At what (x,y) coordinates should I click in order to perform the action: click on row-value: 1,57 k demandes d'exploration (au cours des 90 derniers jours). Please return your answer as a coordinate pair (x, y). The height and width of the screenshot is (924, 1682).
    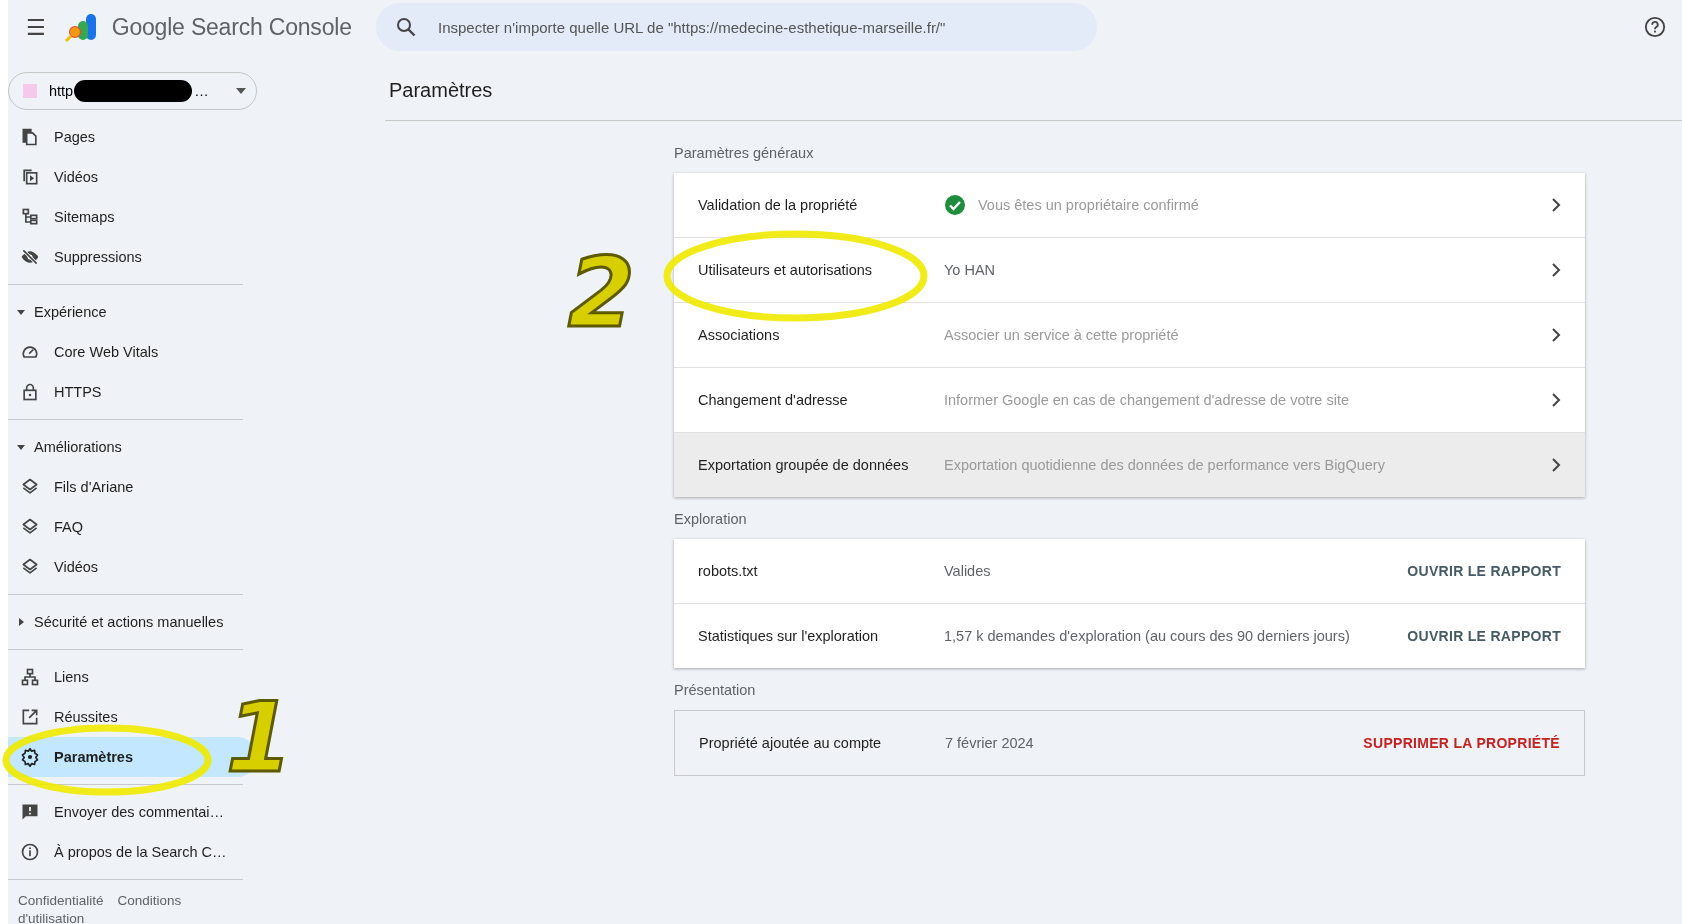
    Looking at the image, I should click on (1147, 636).